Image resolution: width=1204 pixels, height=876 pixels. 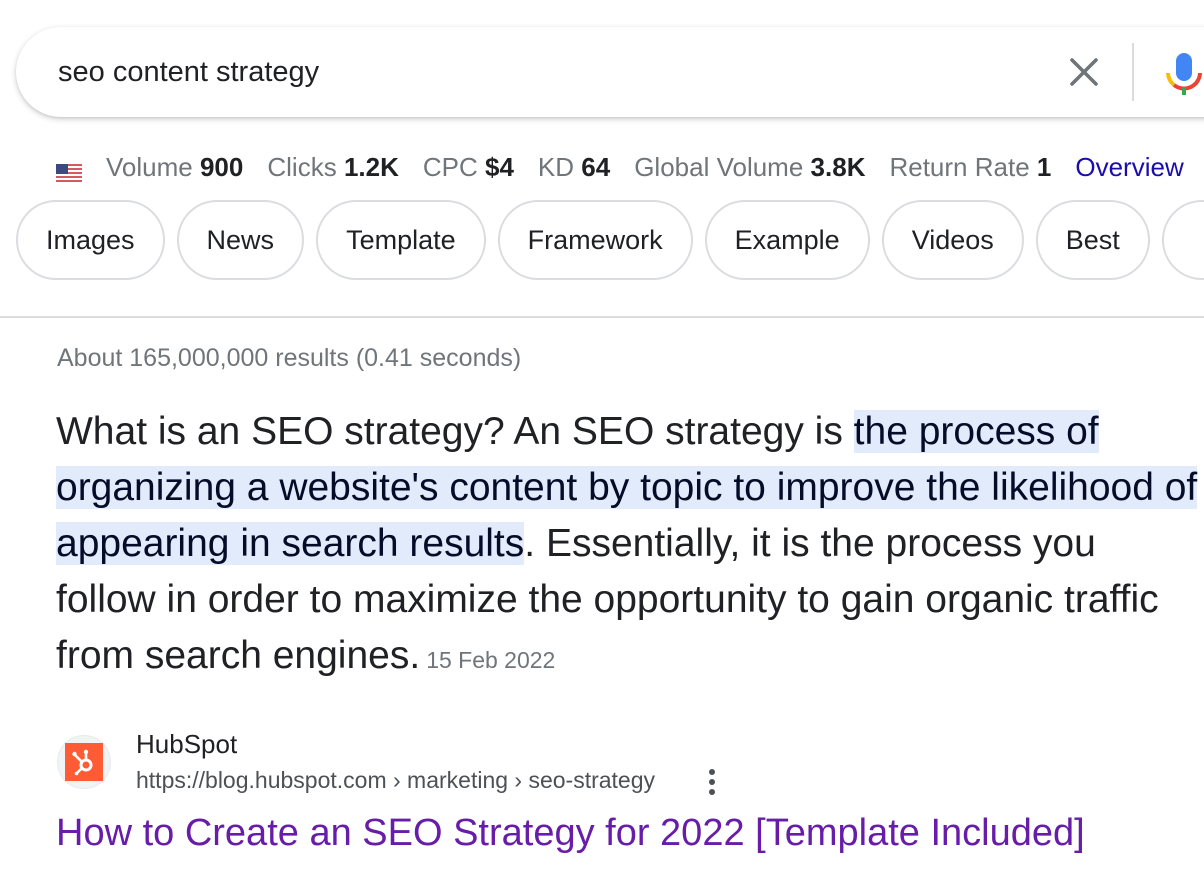 What do you see at coordinates (491, 660) in the screenshot?
I see `snippet-date: 15 Feb 2022` at bounding box center [491, 660].